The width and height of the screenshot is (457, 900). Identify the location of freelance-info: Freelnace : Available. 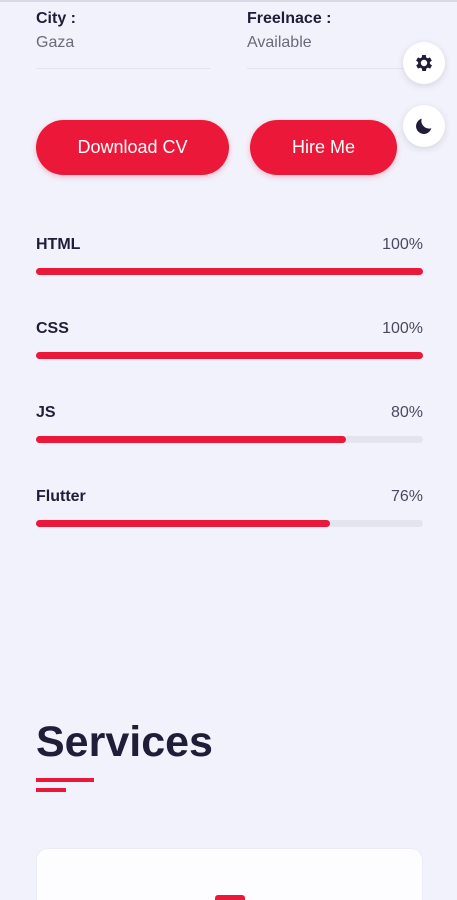
(334, 38).